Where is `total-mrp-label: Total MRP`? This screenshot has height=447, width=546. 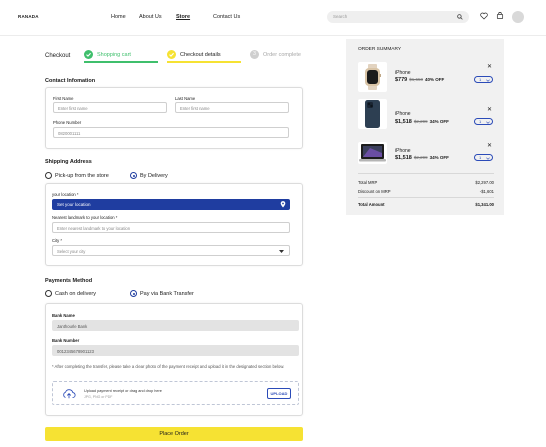
total-mrp-label: Total MRP is located at coordinates (368, 182).